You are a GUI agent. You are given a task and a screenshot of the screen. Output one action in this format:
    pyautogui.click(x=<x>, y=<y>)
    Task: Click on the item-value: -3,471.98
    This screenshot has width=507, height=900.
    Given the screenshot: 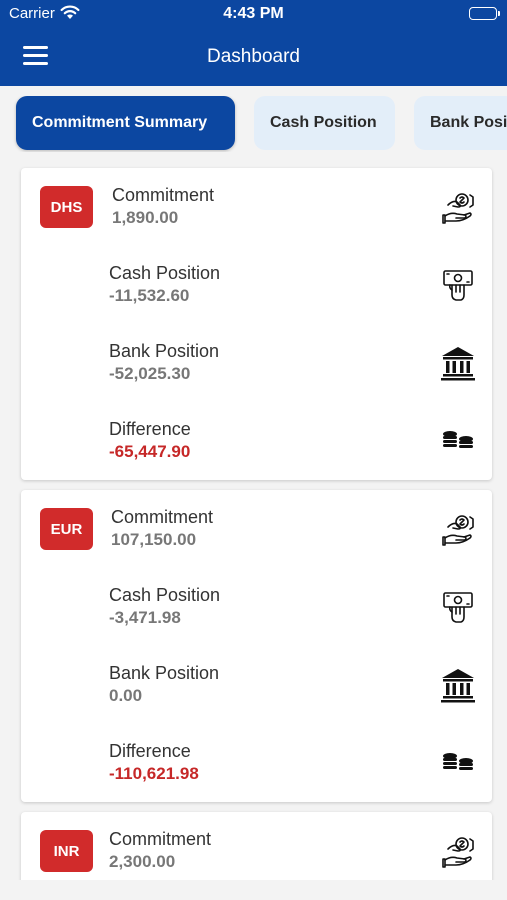 What is the action you would take?
    pyautogui.click(x=145, y=617)
    